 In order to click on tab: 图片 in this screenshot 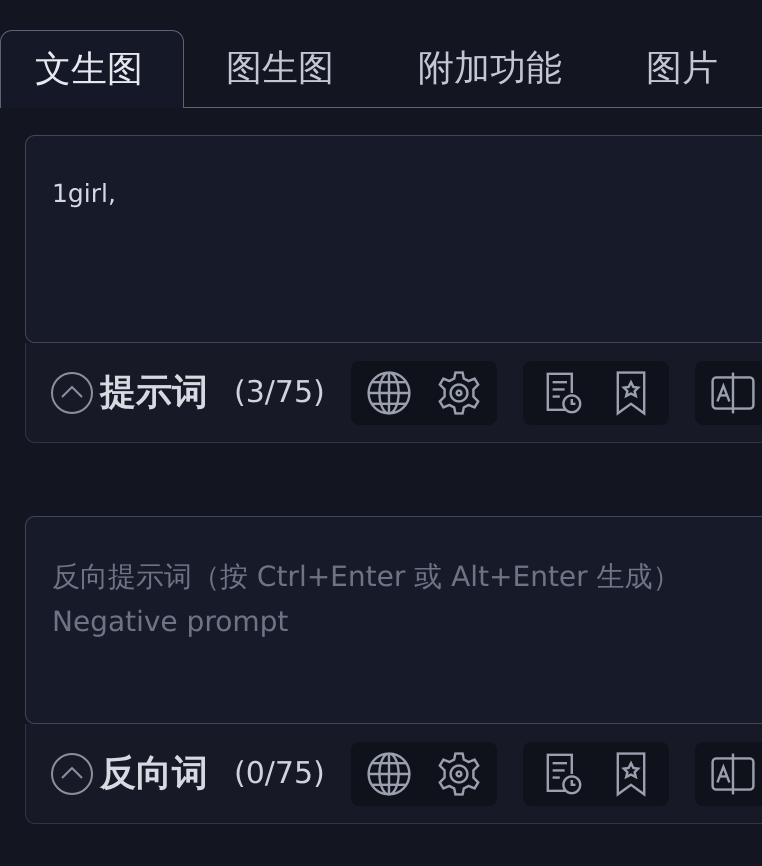, I will do `click(682, 69)`.